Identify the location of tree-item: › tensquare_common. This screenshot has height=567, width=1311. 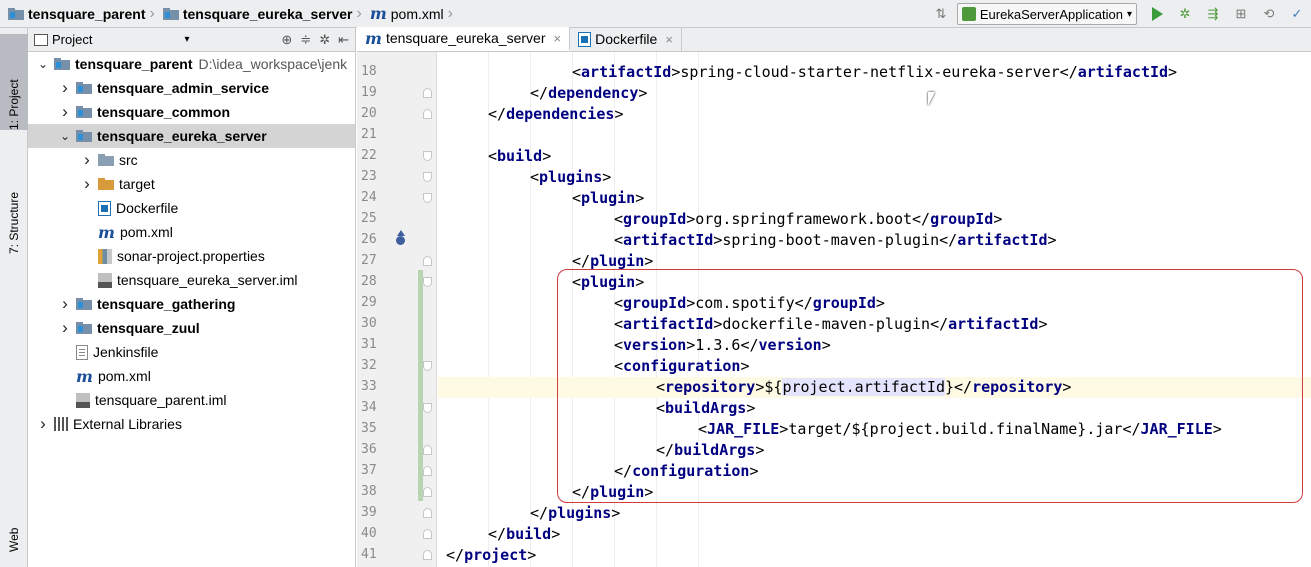
(191, 112).